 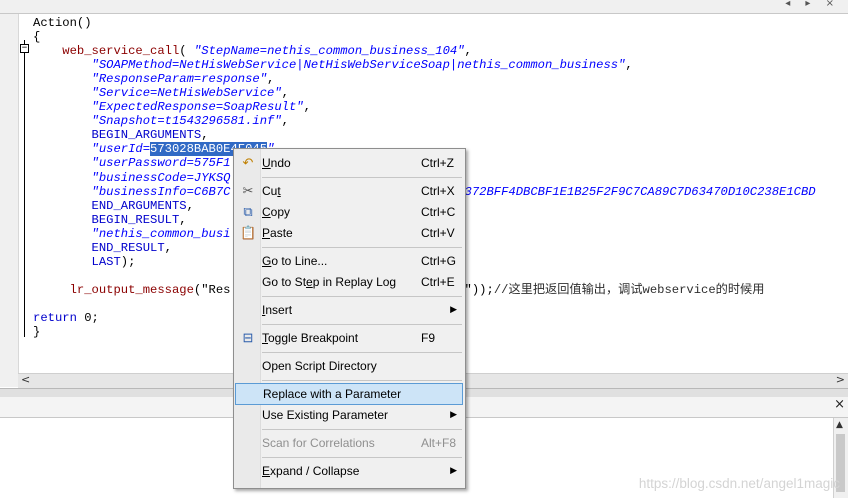 What do you see at coordinates (318, 443) in the screenshot?
I see `menu-item-label: Scan for Correlations` at bounding box center [318, 443].